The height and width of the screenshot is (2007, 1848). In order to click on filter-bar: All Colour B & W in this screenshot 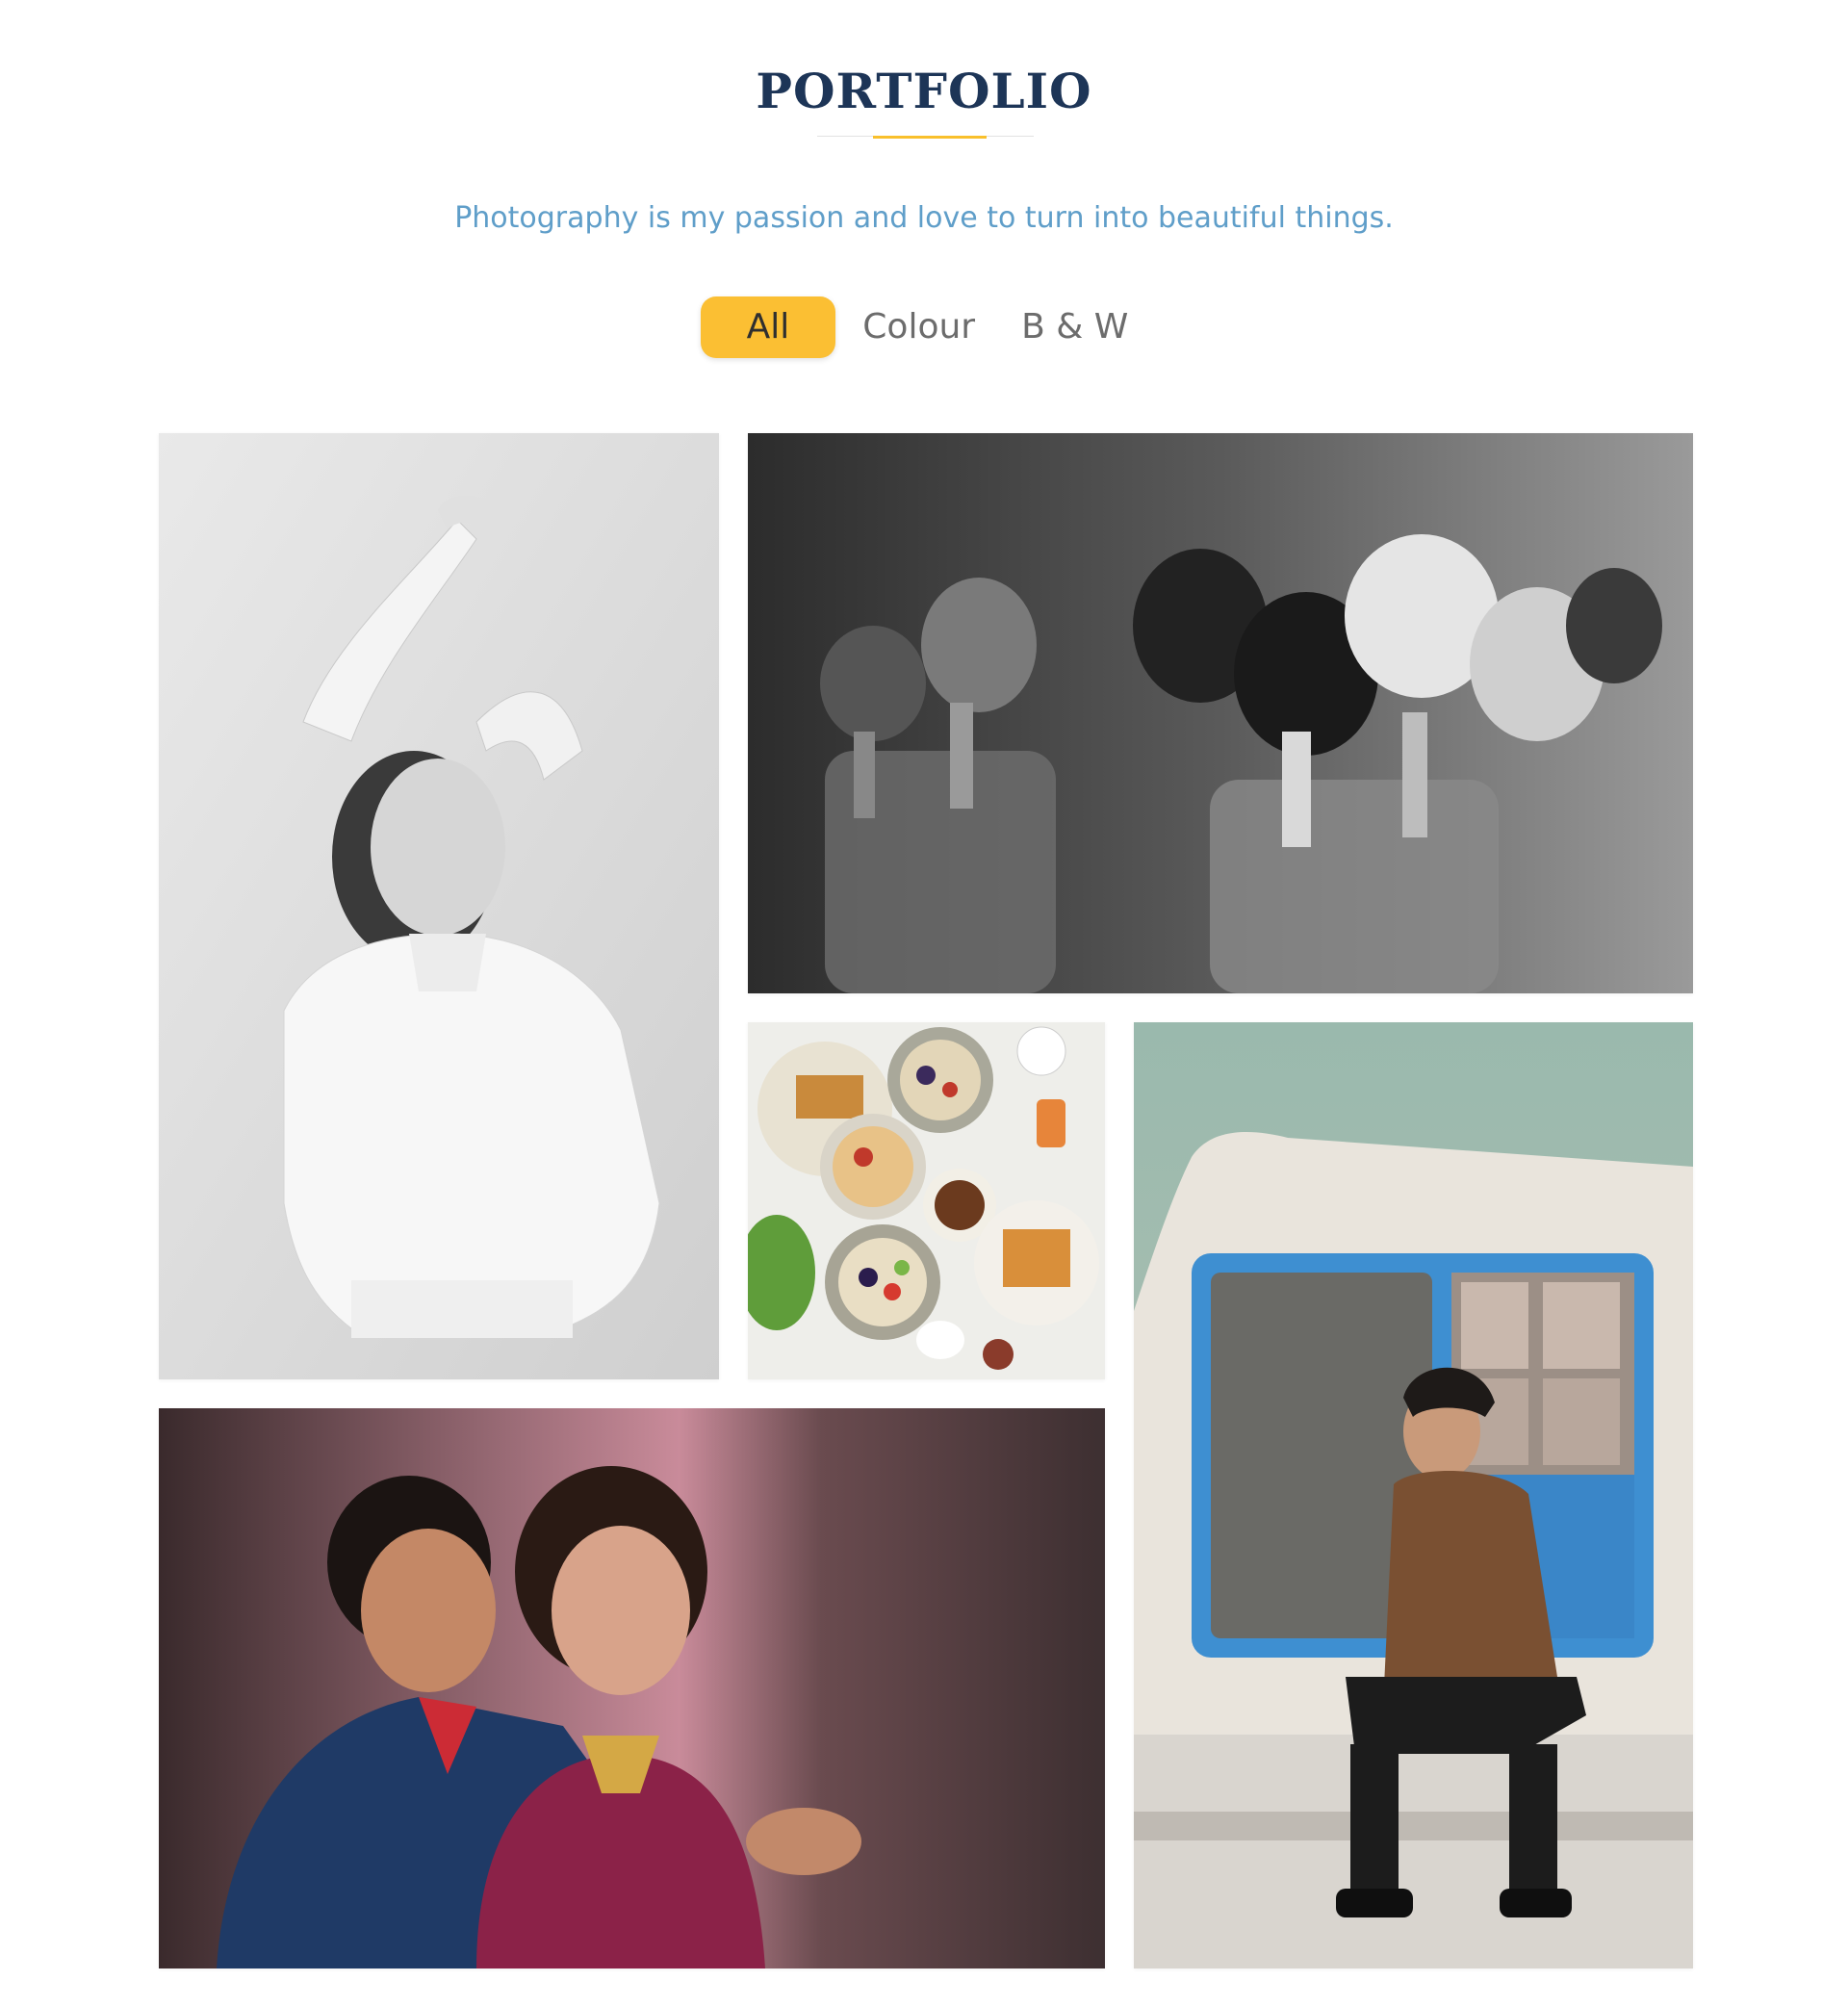, I will do `click(924, 327)`.